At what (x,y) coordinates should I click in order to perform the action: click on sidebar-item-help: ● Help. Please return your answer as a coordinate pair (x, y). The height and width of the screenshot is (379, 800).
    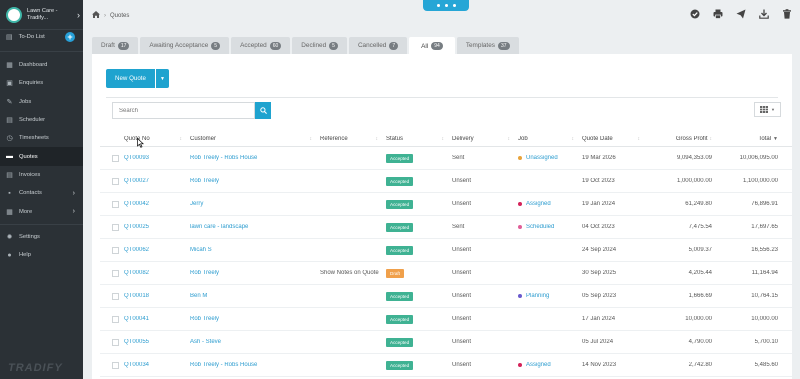
    Looking at the image, I should click on (41, 255).